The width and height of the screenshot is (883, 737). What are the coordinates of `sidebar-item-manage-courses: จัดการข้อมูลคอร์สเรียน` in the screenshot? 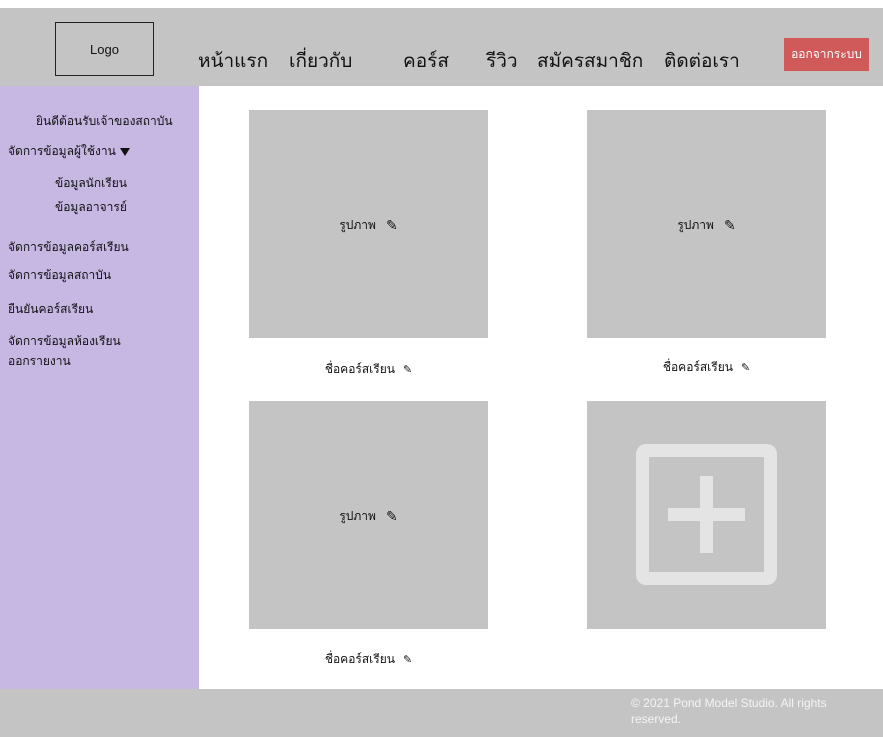 It's located at (68, 247).